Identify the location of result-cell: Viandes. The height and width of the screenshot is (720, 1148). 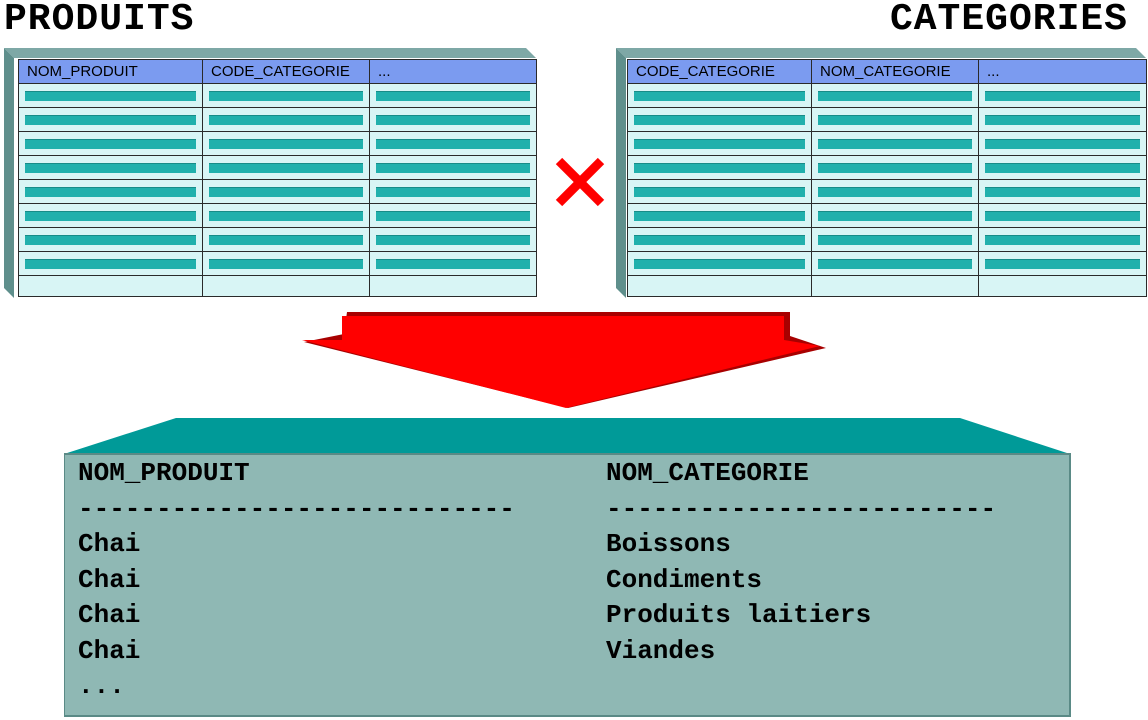
(661, 650).